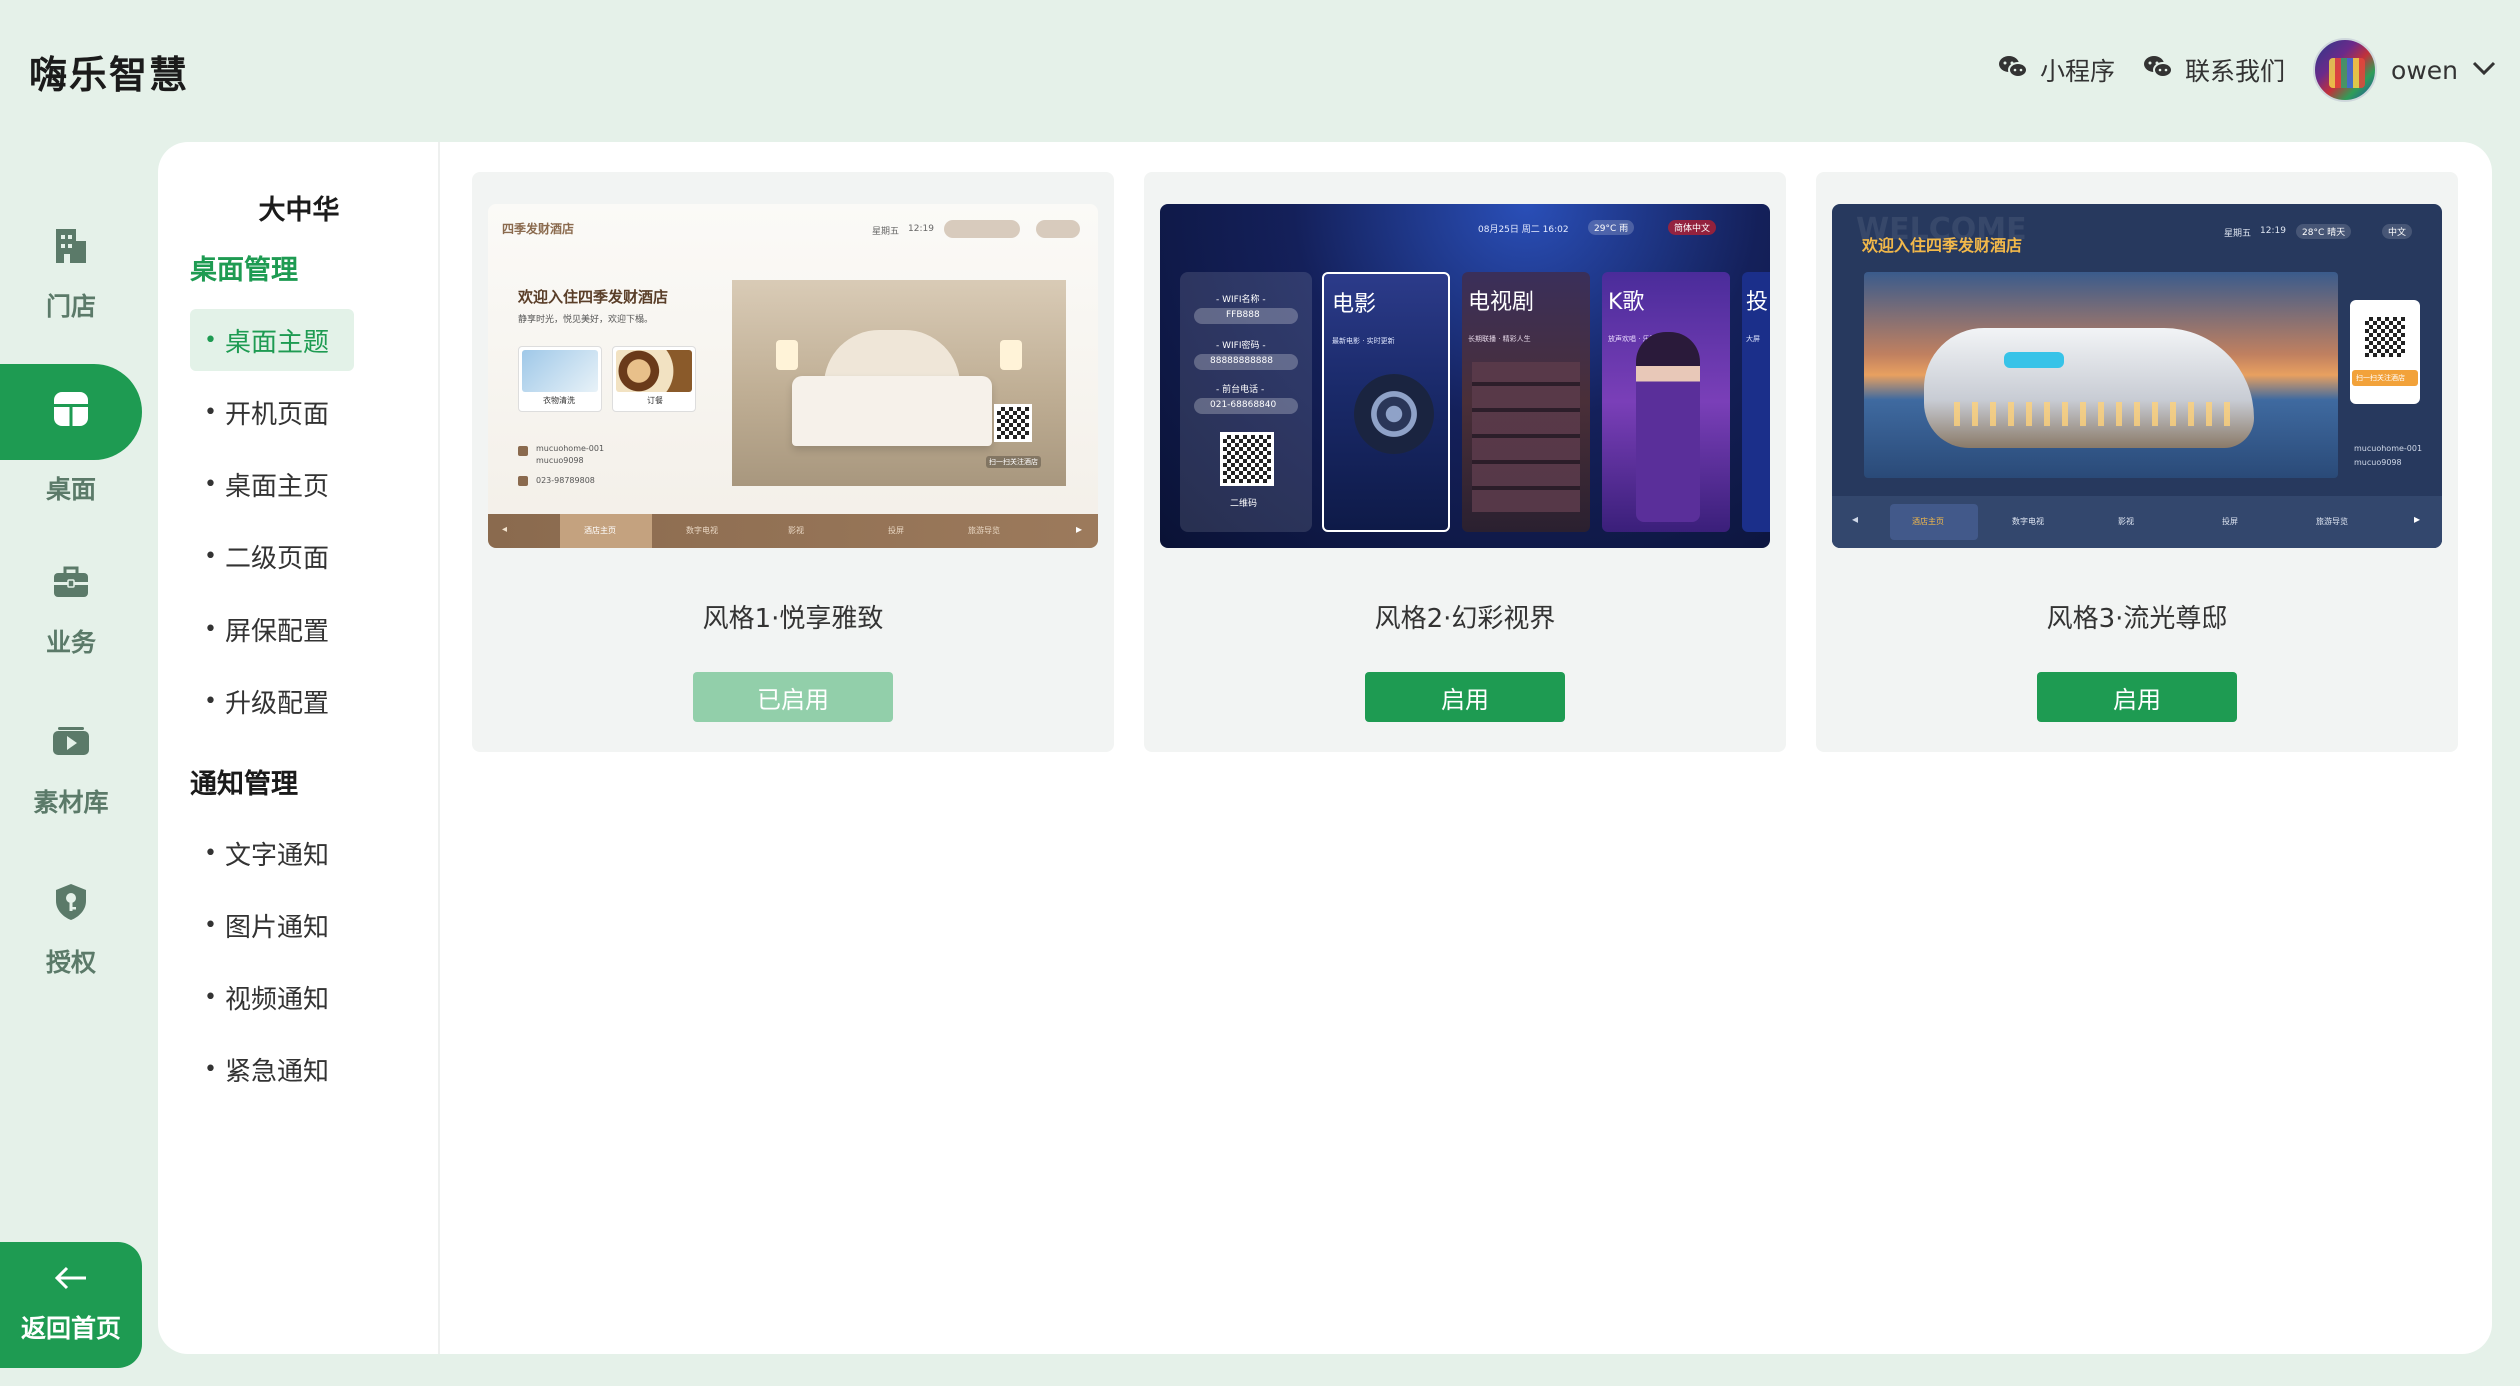  Describe the element at coordinates (70, 642) in the screenshot. I see `nav-label-business: 业务` at that location.